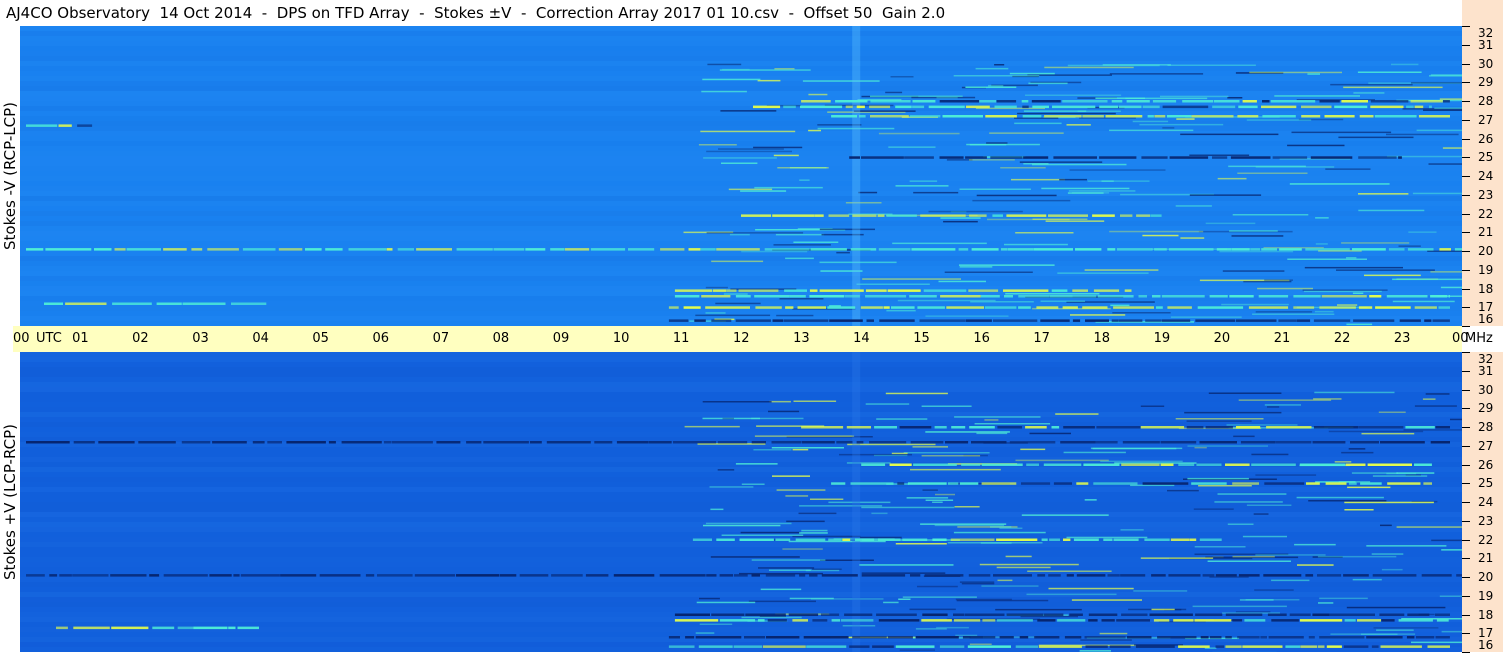  I want to click on mhz-tick-label: 25, so click(1486, 157).